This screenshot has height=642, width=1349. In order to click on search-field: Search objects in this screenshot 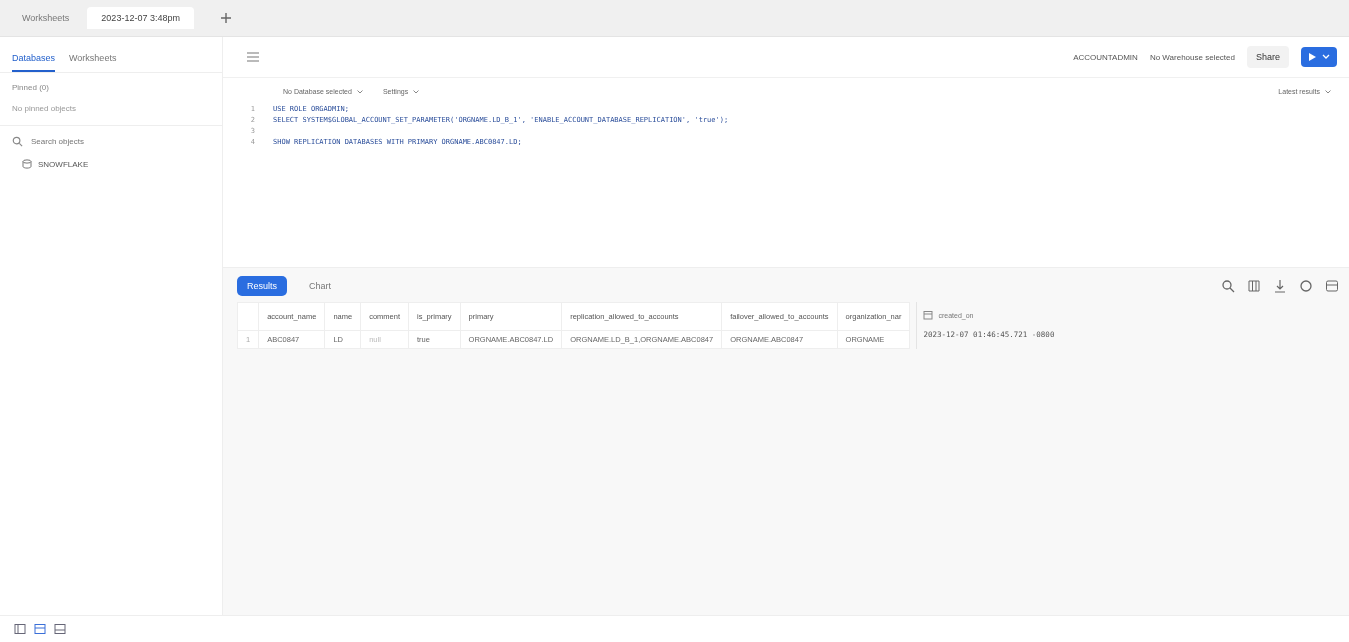, I will do `click(106, 141)`.